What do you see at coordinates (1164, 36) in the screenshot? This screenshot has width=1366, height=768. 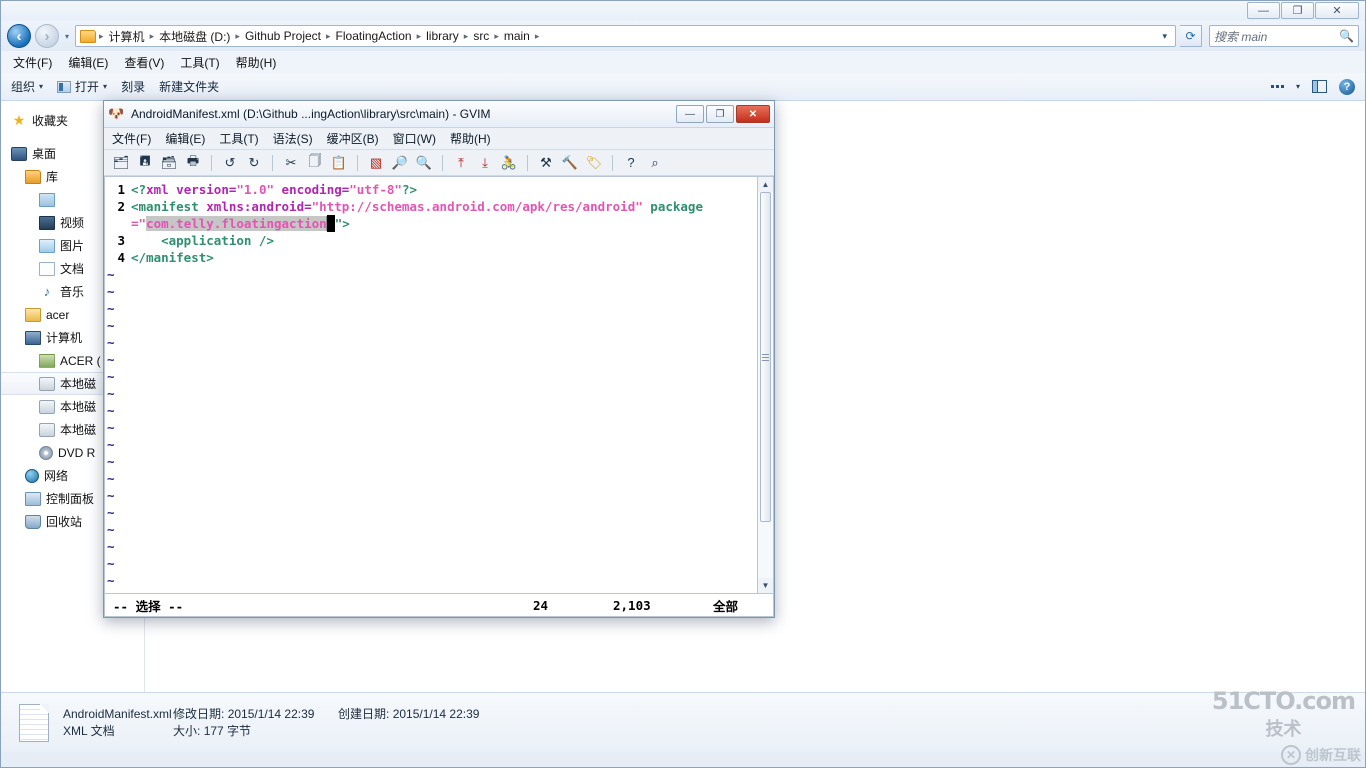 I see `address-dropdown-icon: ▾` at bounding box center [1164, 36].